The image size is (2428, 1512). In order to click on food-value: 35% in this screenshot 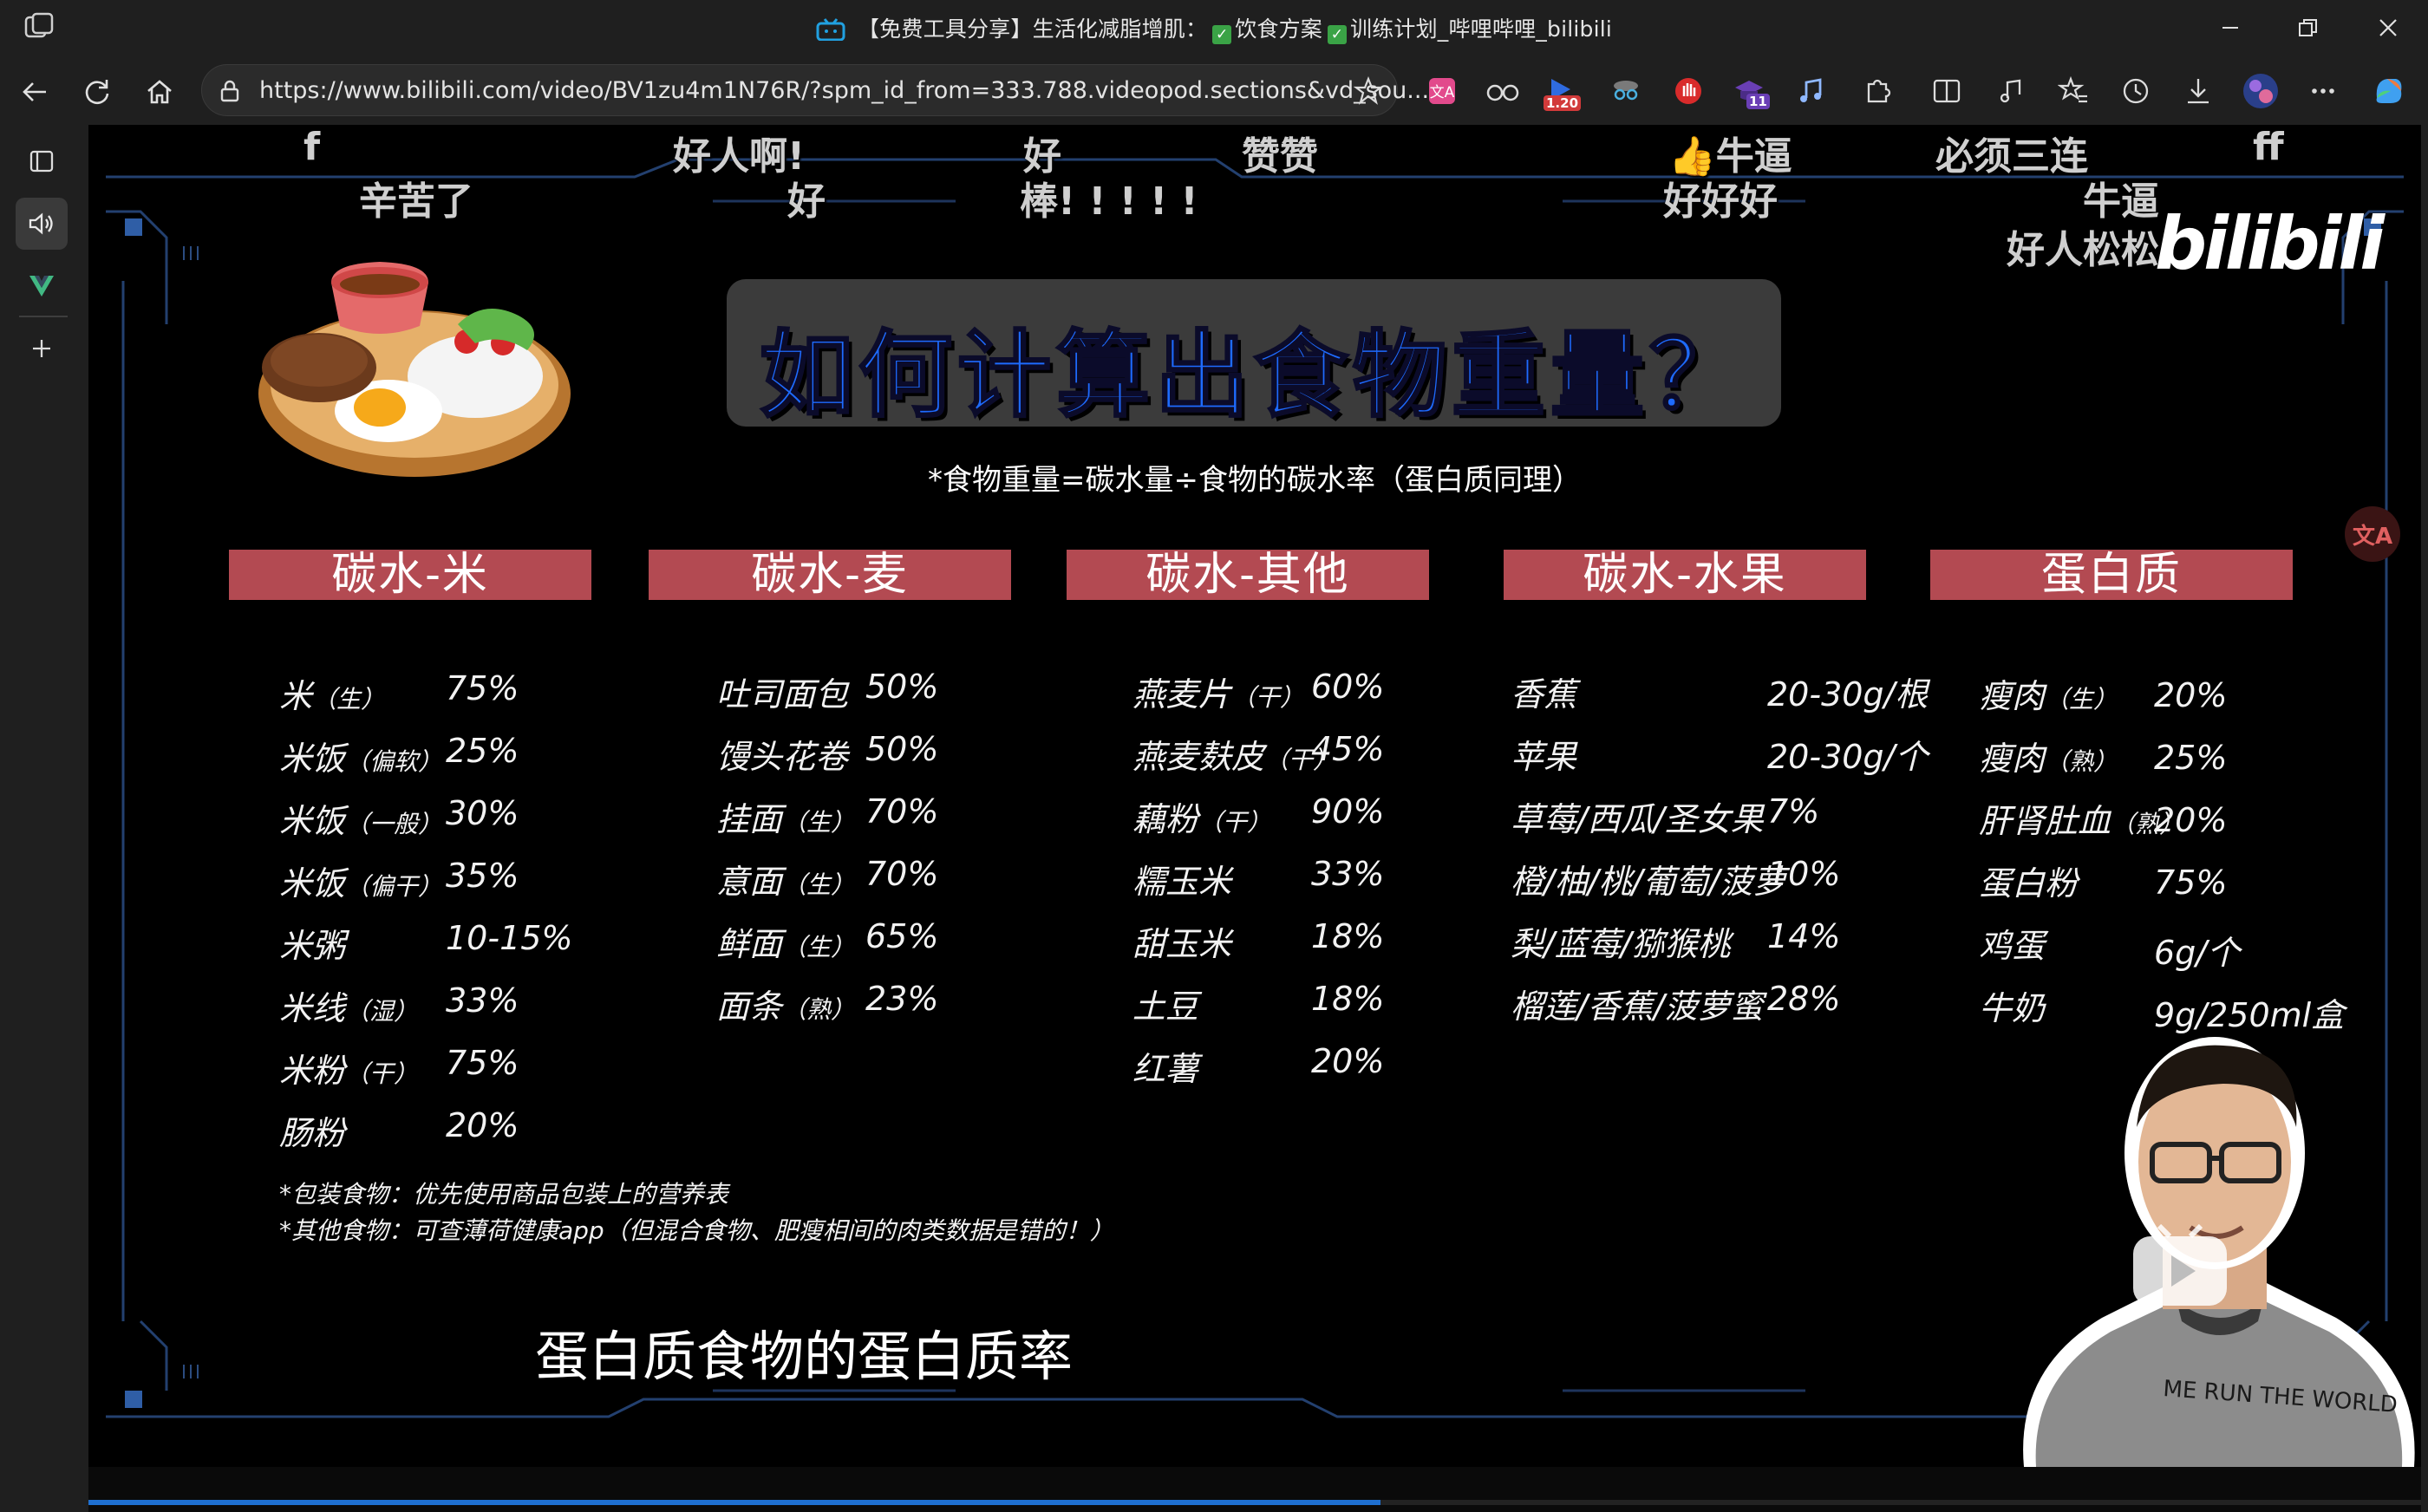, I will do `click(482, 876)`.